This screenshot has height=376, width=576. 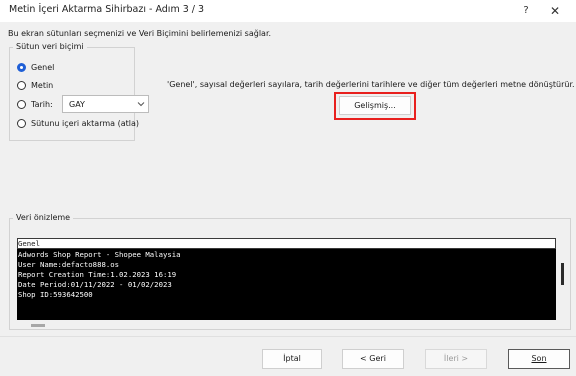 What do you see at coordinates (286, 243) in the screenshot?
I see `preview-column-header` at bounding box center [286, 243].